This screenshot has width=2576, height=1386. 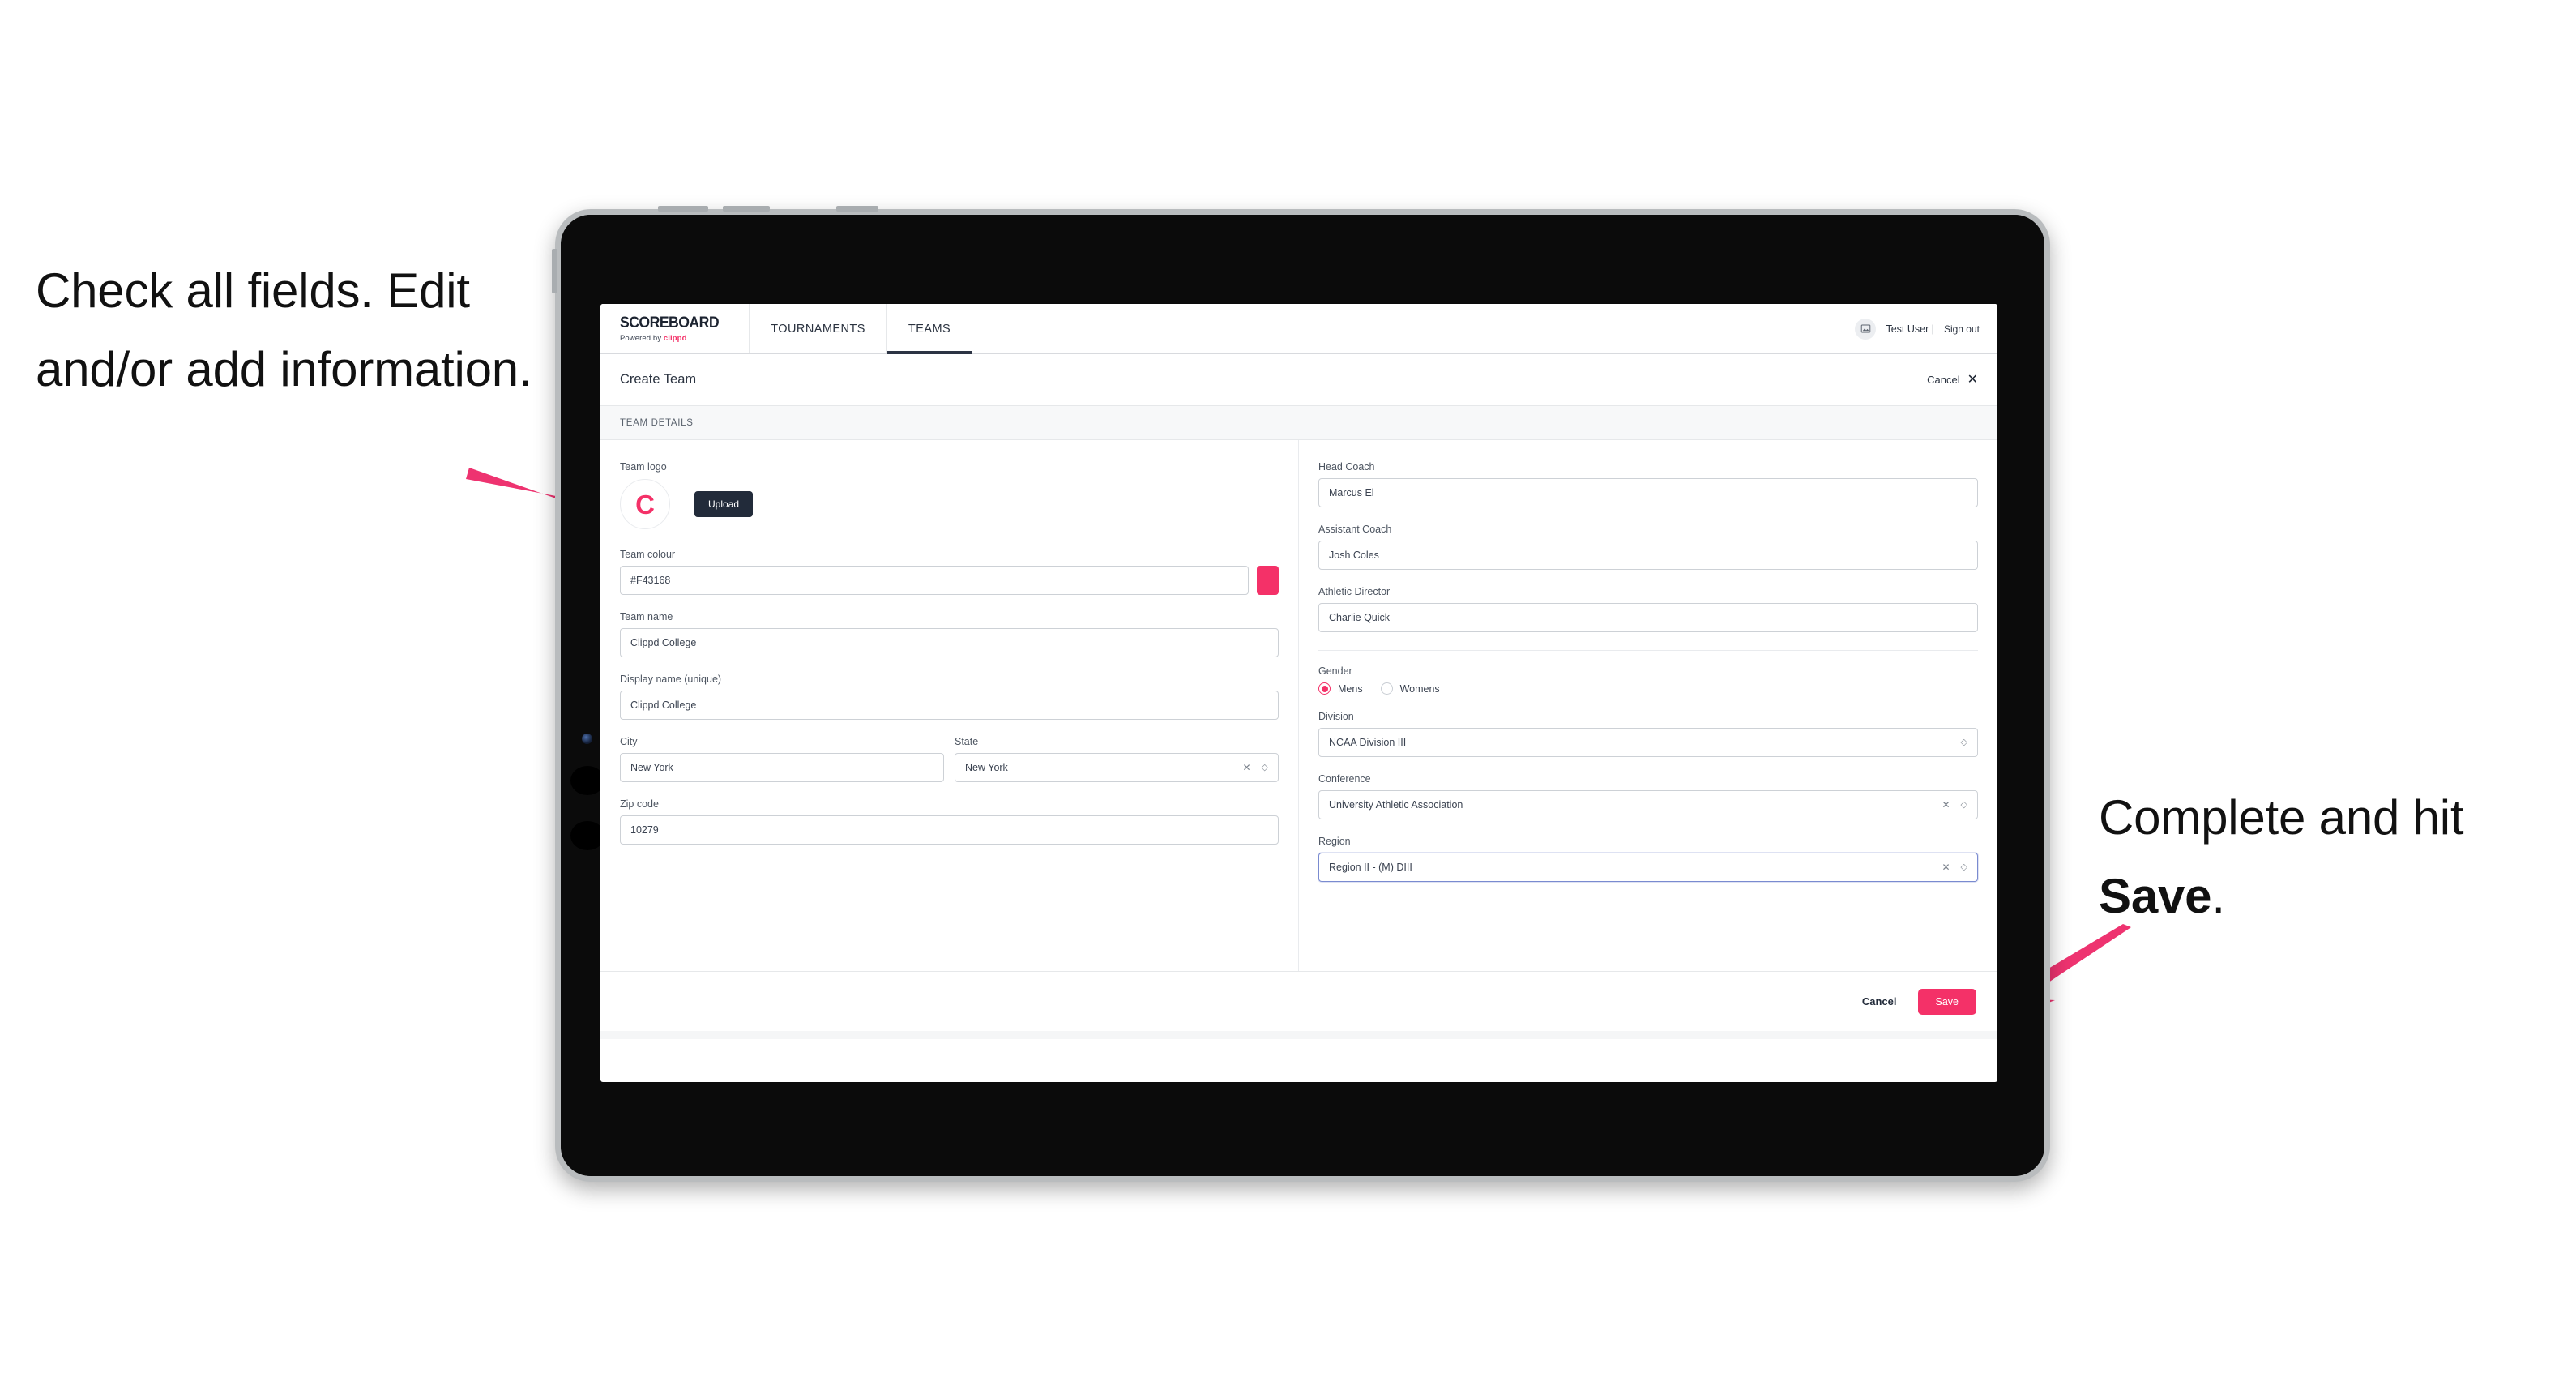 What do you see at coordinates (587, 739) in the screenshot?
I see `camera-icon` at bounding box center [587, 739].